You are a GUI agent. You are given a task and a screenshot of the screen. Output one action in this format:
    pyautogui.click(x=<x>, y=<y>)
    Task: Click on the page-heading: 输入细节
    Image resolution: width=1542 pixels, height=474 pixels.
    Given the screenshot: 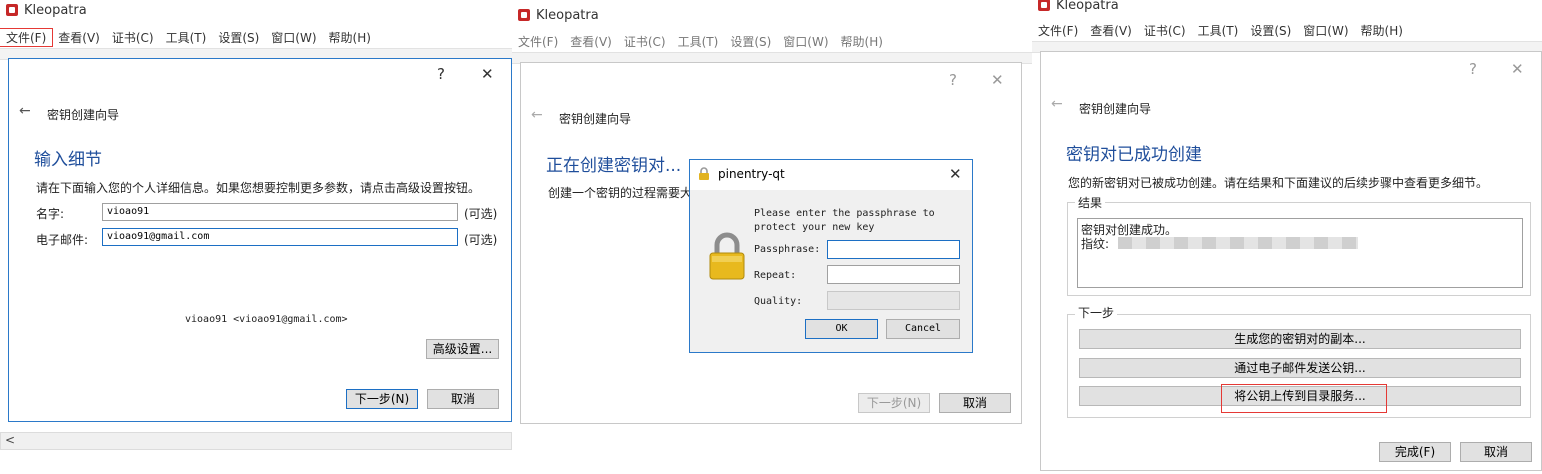 What is the action you would take?
    pyautogui.click(x=68, y=160)
    